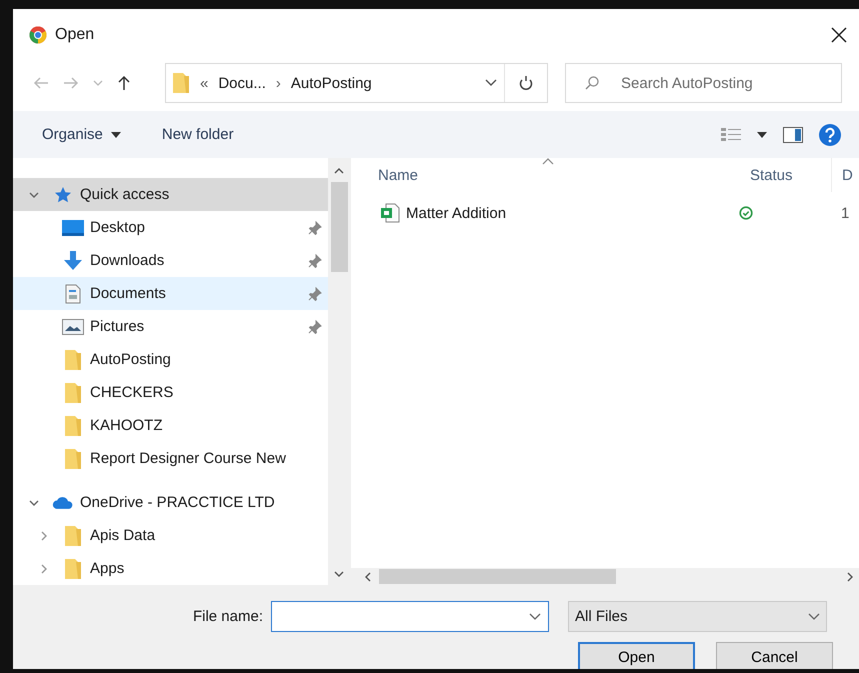 The width and height of the screenshot is (859, 673). What do you see at coordinates (228, 616) in the screenshot?
I see `file-name-label: File name:` at bounding box center [228, 616].